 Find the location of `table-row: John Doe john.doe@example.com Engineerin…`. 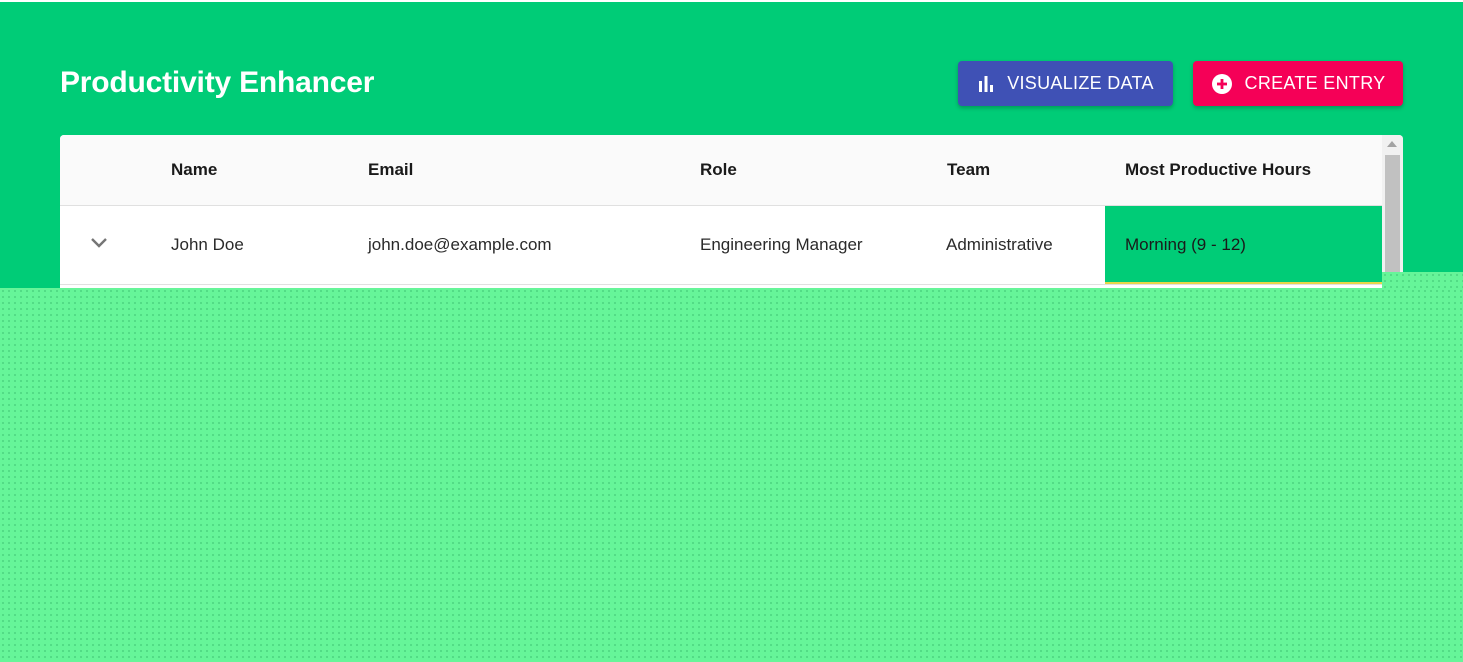

table-row: John Doe john.doe@example.com Engineerin… is located at coordinates (721, 245).